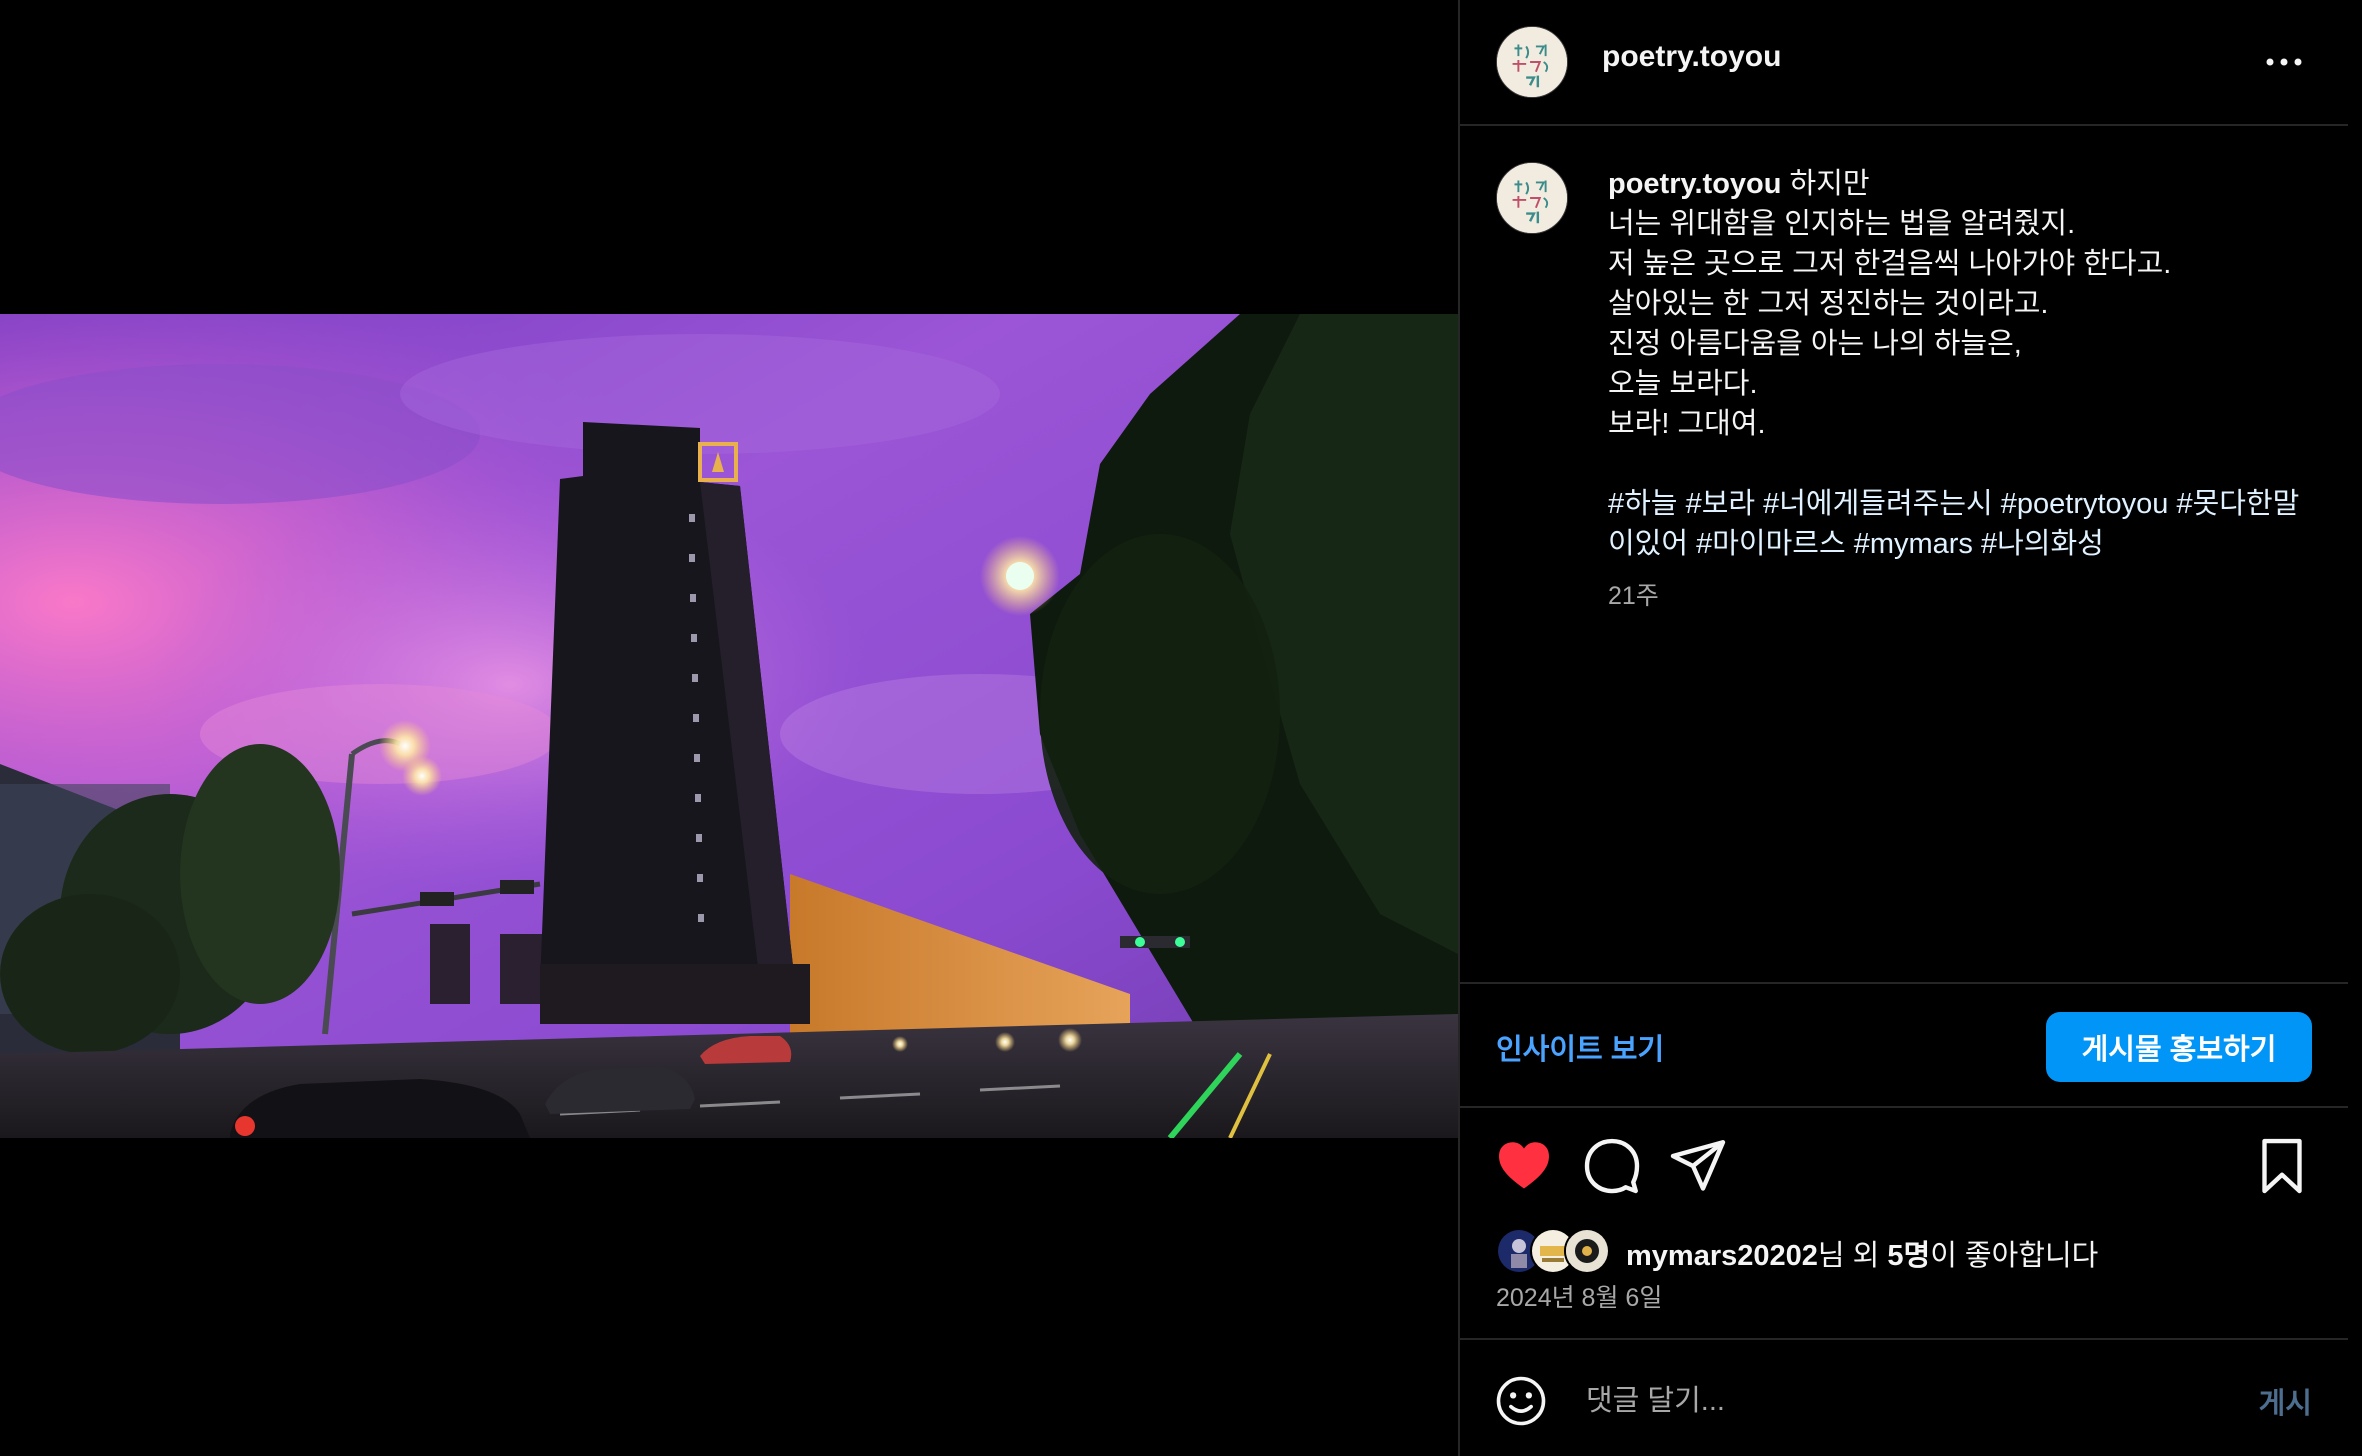  I want to click on hashtag-link: #mymars, so click(1913, 544).